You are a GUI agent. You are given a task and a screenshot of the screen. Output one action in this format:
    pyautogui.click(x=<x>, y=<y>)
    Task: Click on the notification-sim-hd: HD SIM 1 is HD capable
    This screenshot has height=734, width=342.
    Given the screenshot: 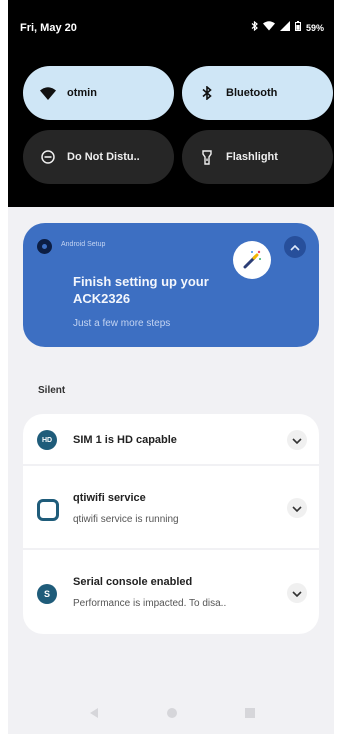 What is the action you would take?
    pyautogui.click(x=171, y=440)
    